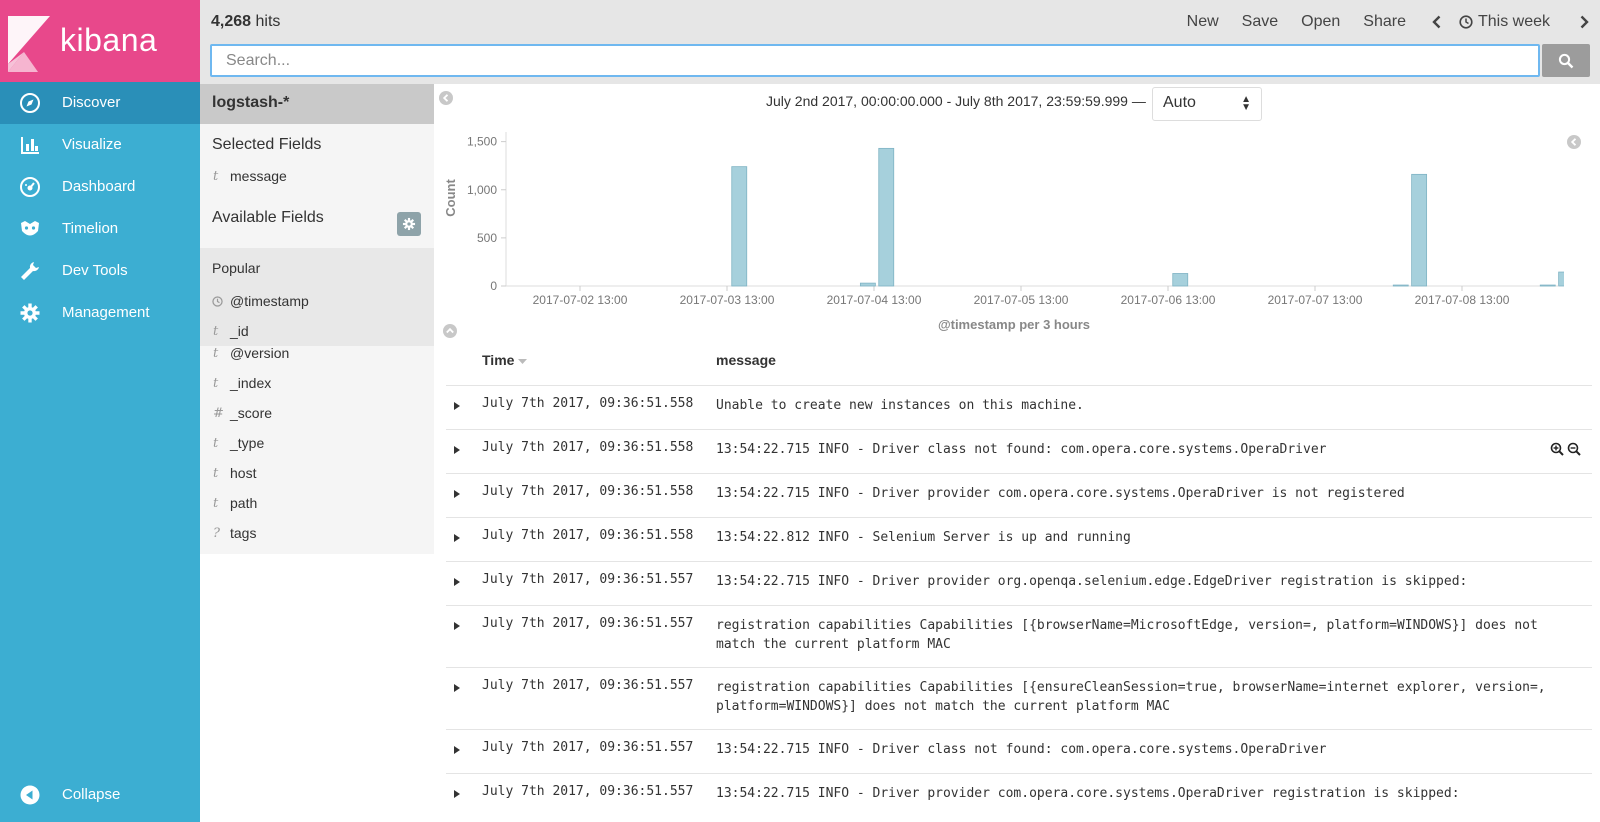 This screenshot has height=822, width=1600. I want to click on index-pattern-name: logstash-*, so click(251, 102).